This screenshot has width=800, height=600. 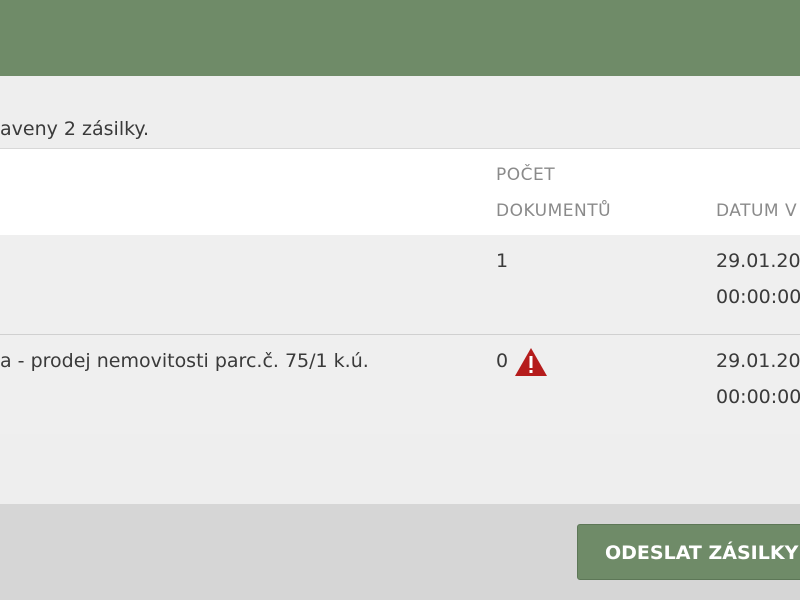 I want to click on send-shipments-button: ODESLAT ZÁSILKY, so click(x=688, y=552).